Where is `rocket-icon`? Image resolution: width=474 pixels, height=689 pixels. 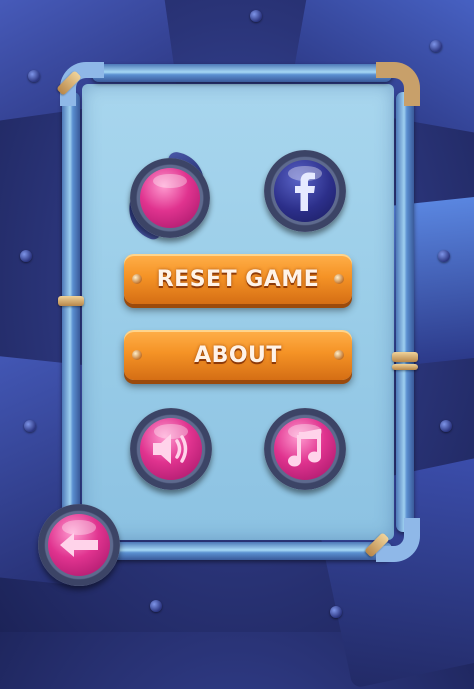
rocket-icon is located at coordinates (170, 198).